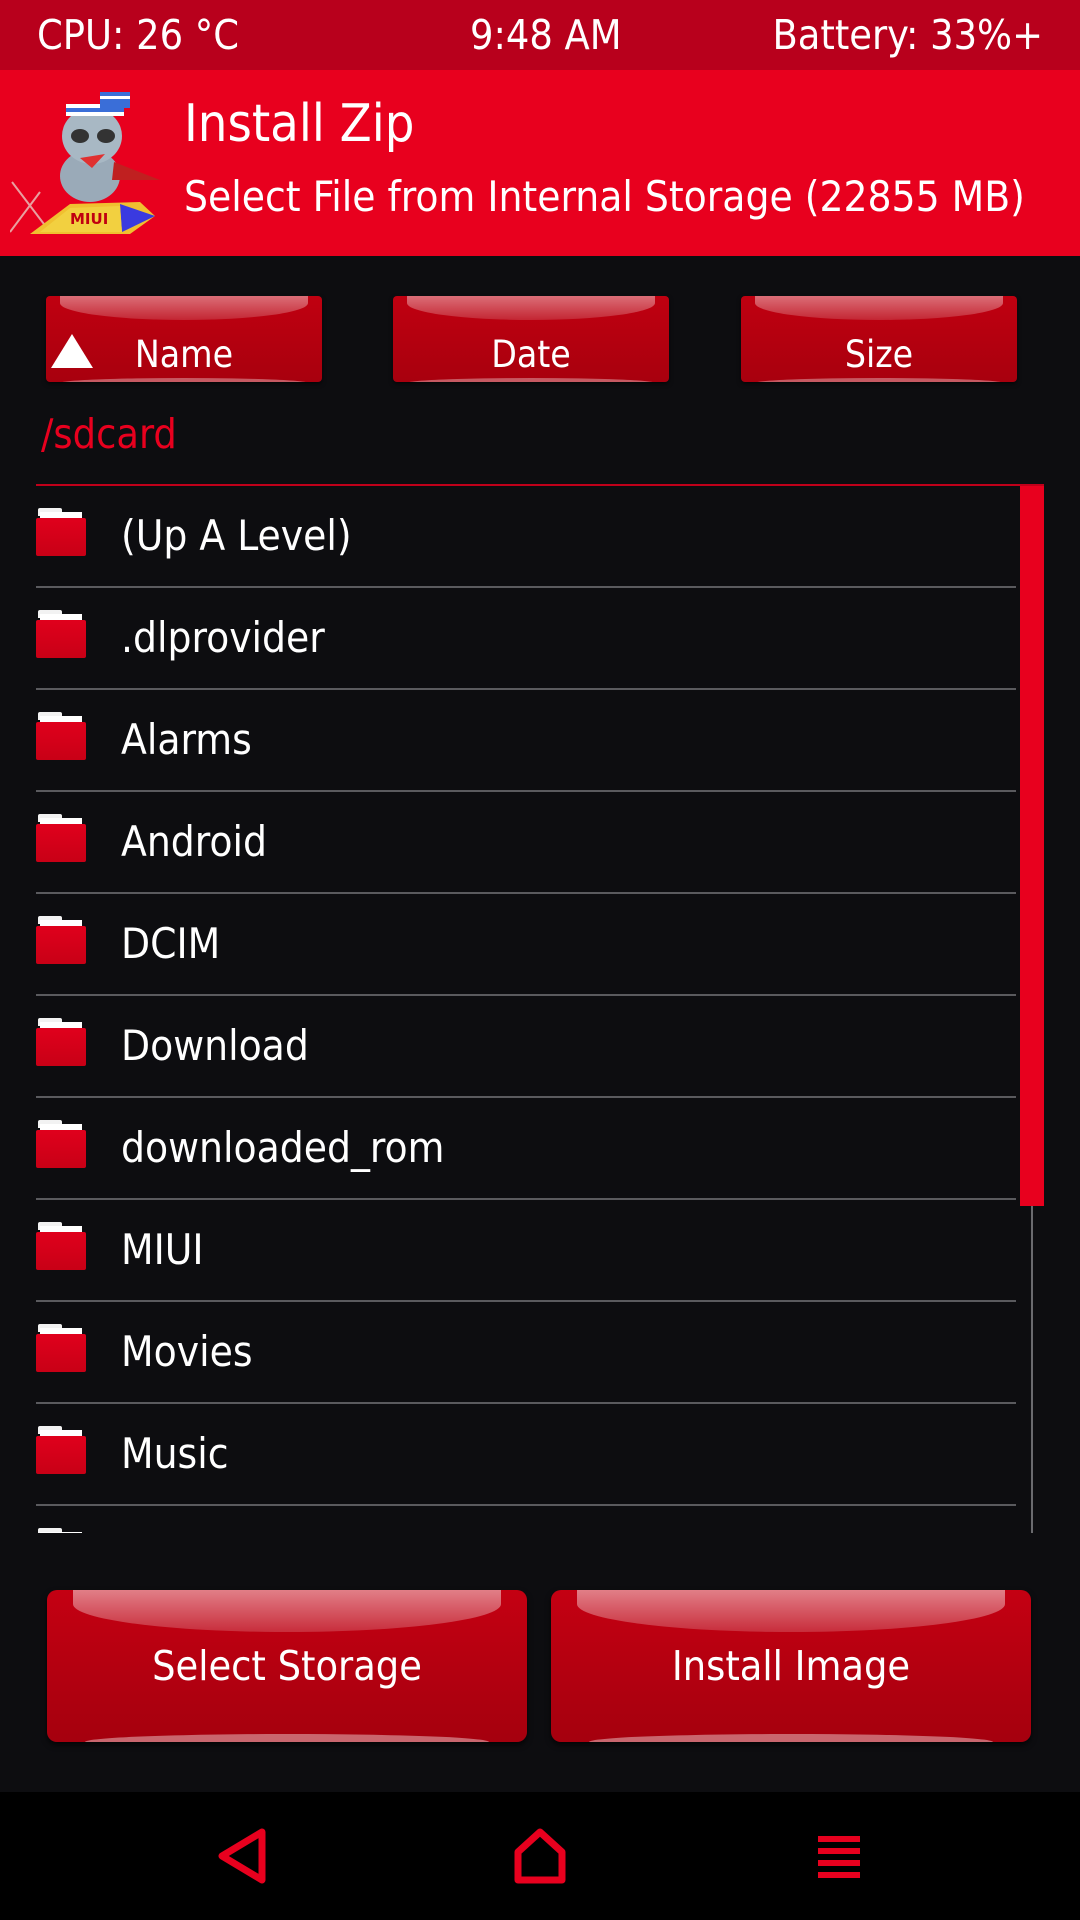  What do you see at coordinates (526, 1353) in the screenshot?
I see `list-item: Movies` at bounding box center [526, 1353].